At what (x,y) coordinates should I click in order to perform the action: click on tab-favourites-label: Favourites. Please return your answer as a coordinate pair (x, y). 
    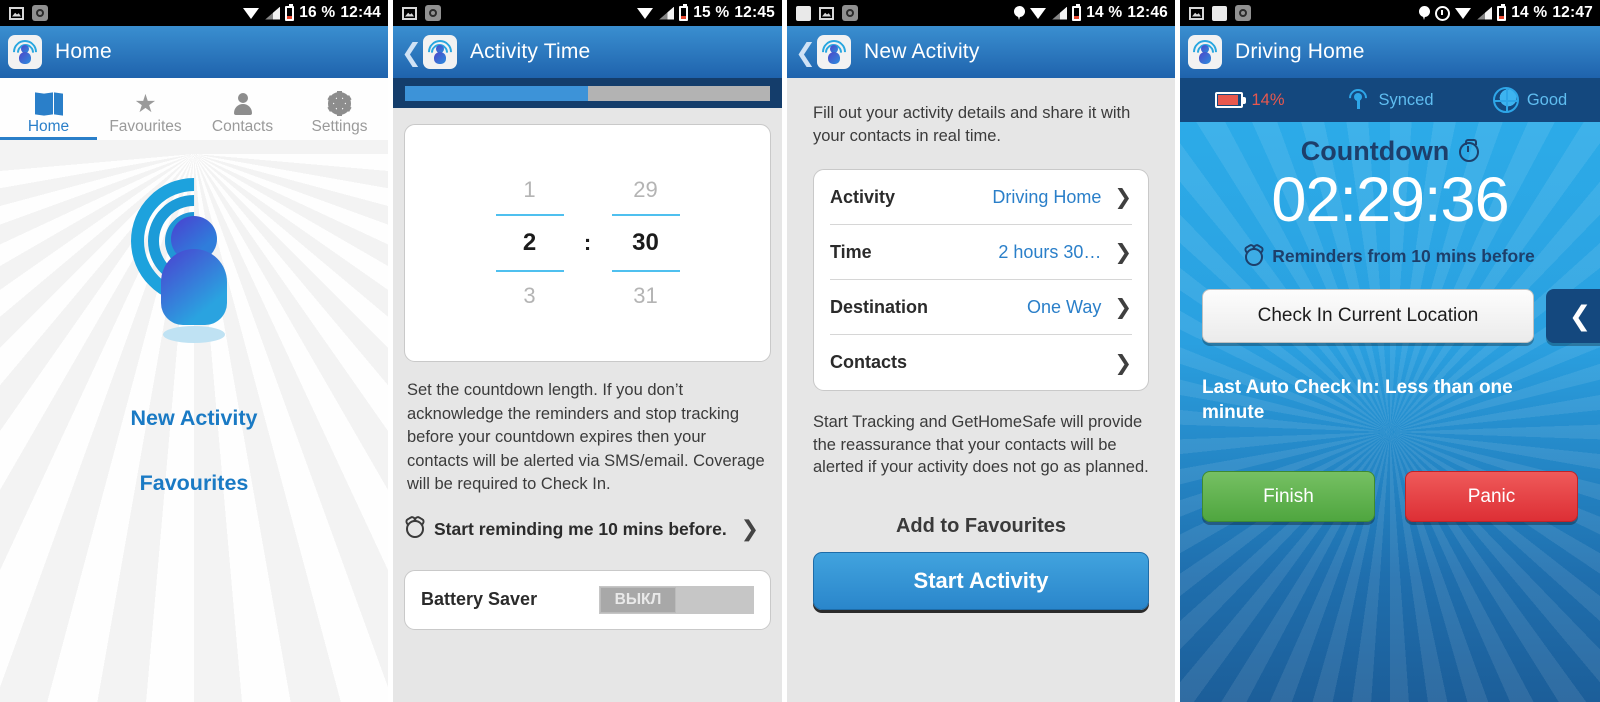
    Looking at the image, I should click on (145, 126).